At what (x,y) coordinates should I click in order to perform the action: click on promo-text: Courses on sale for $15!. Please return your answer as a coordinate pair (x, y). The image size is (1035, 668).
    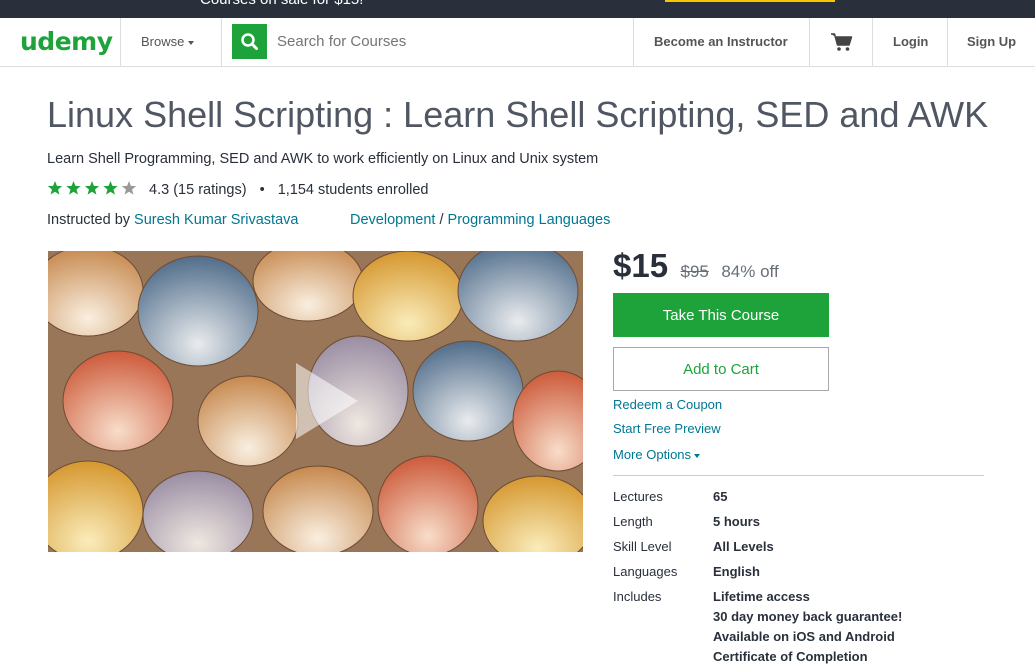
    Looking at the image, I should click on (281, 4).